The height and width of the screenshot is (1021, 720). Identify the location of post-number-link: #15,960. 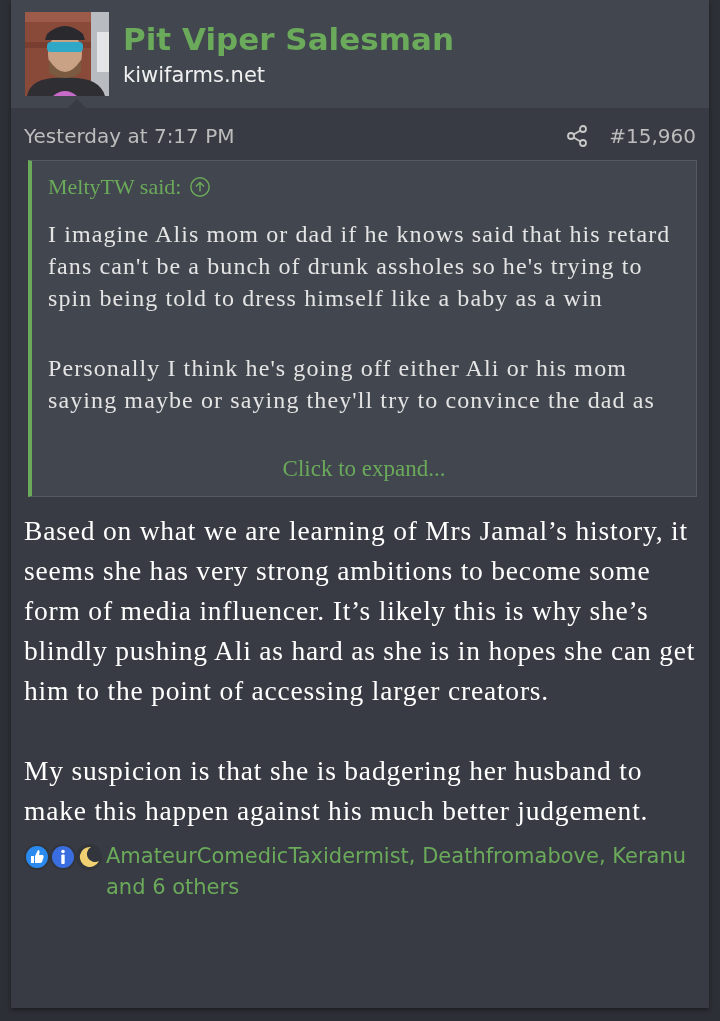
(652, 136).